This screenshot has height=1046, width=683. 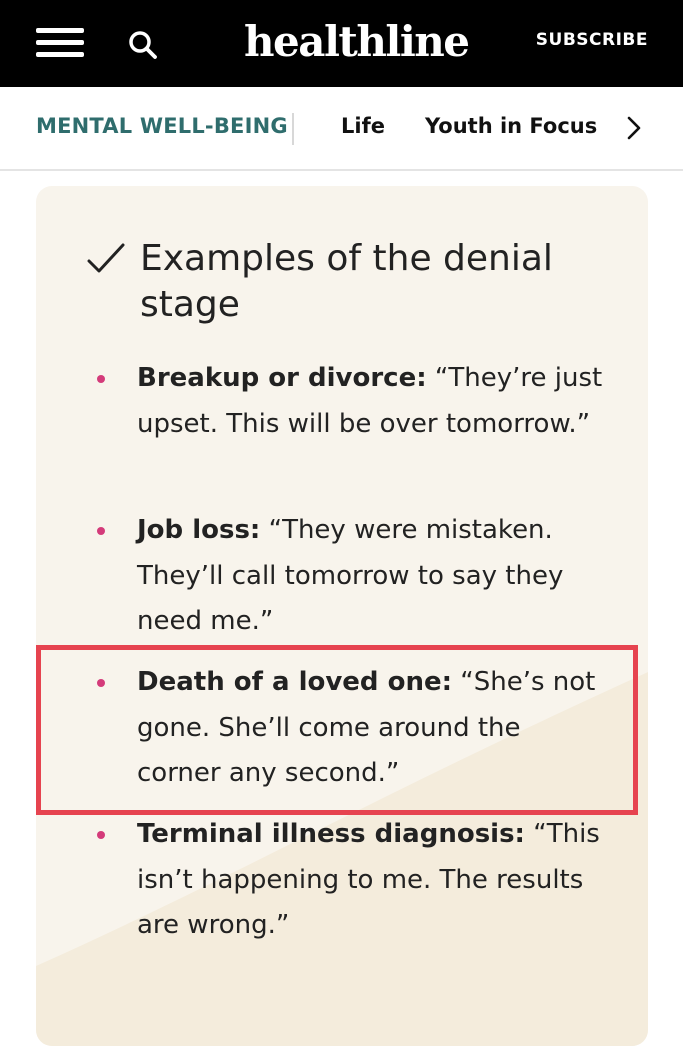 I want to click on nav-link-life: Life, so click(x=363, y=126).